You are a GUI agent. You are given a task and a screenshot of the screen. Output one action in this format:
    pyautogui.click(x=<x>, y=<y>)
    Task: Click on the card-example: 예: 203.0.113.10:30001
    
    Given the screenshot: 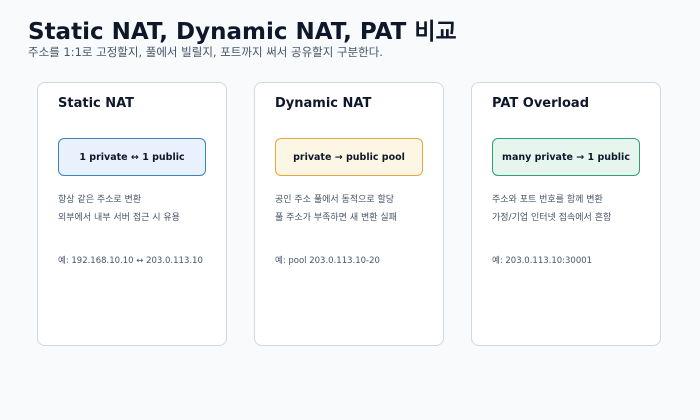 What is the action you would take?
    pyautogui.click(x=542, y=261)
    